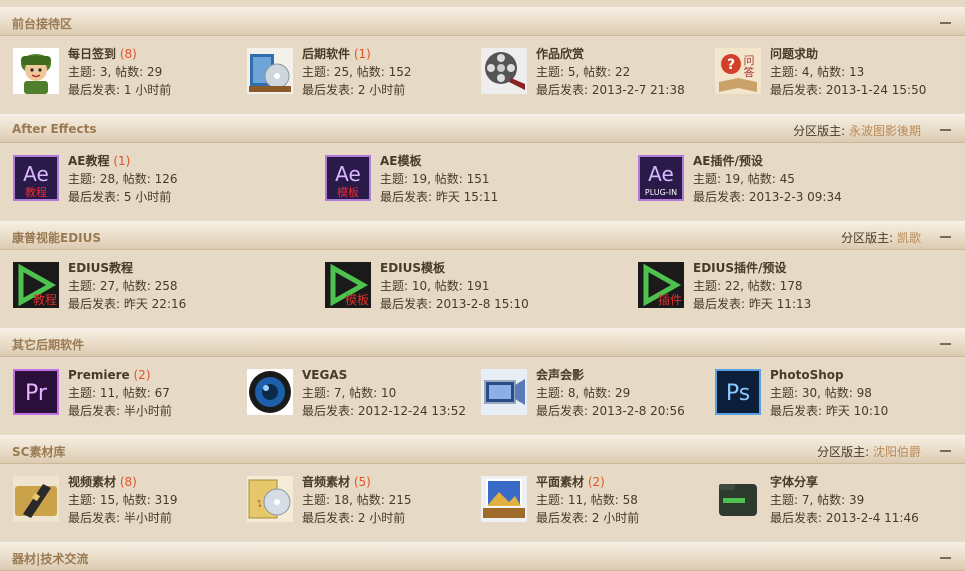  What do you see at coordinates (36, 178) in the screenshot?
I see `ae-tutorial-icon: Ae 教程` at bounding box center [36, 178].